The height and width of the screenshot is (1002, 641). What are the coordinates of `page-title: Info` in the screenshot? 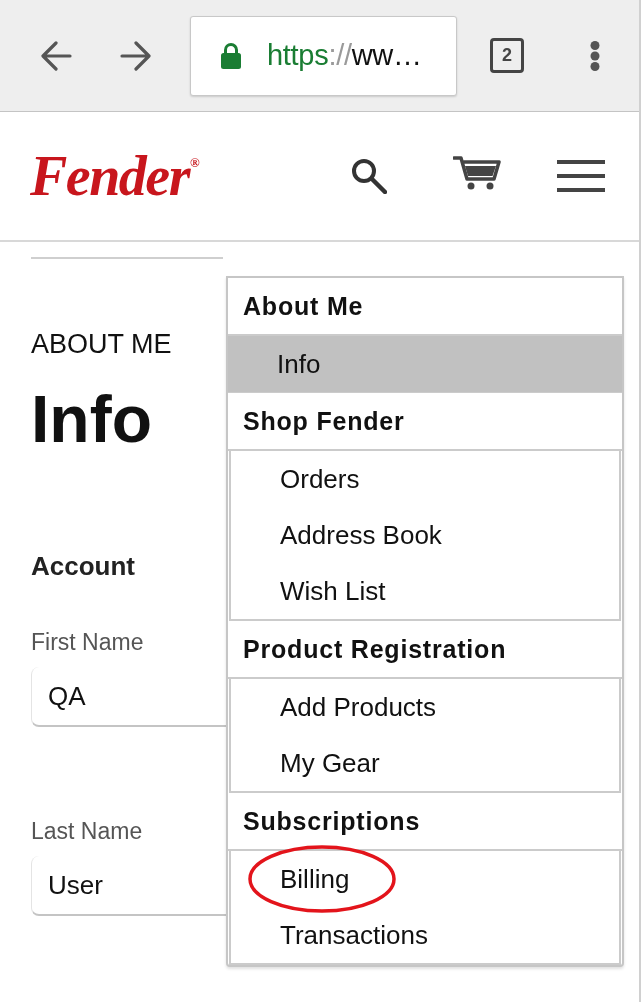 It's located at (91, 419).